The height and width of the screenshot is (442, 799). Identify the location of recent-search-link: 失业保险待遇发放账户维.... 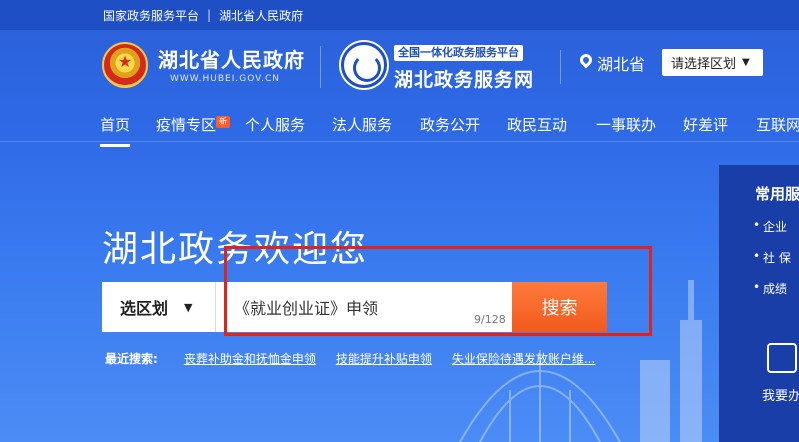
(523, 358).